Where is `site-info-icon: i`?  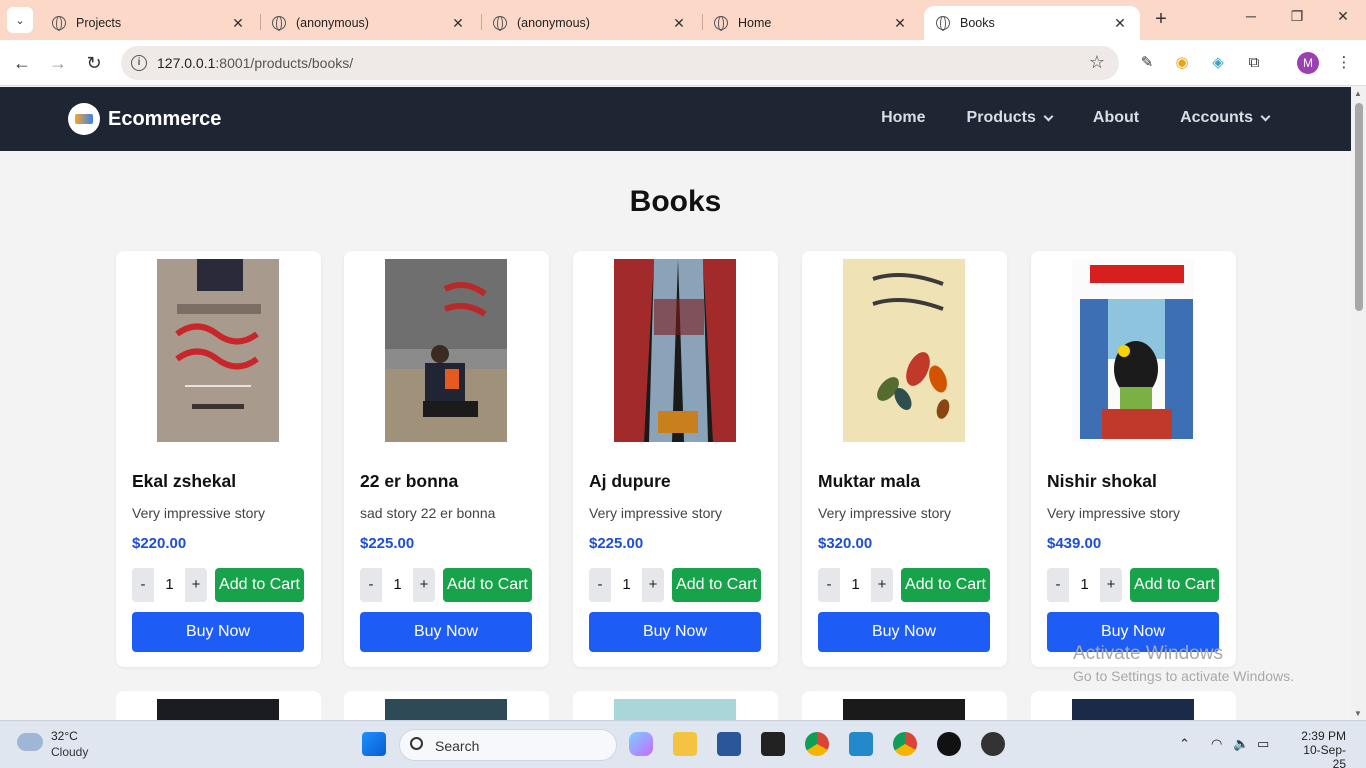 site-info-icon: i is located at coordinates (139, 63).